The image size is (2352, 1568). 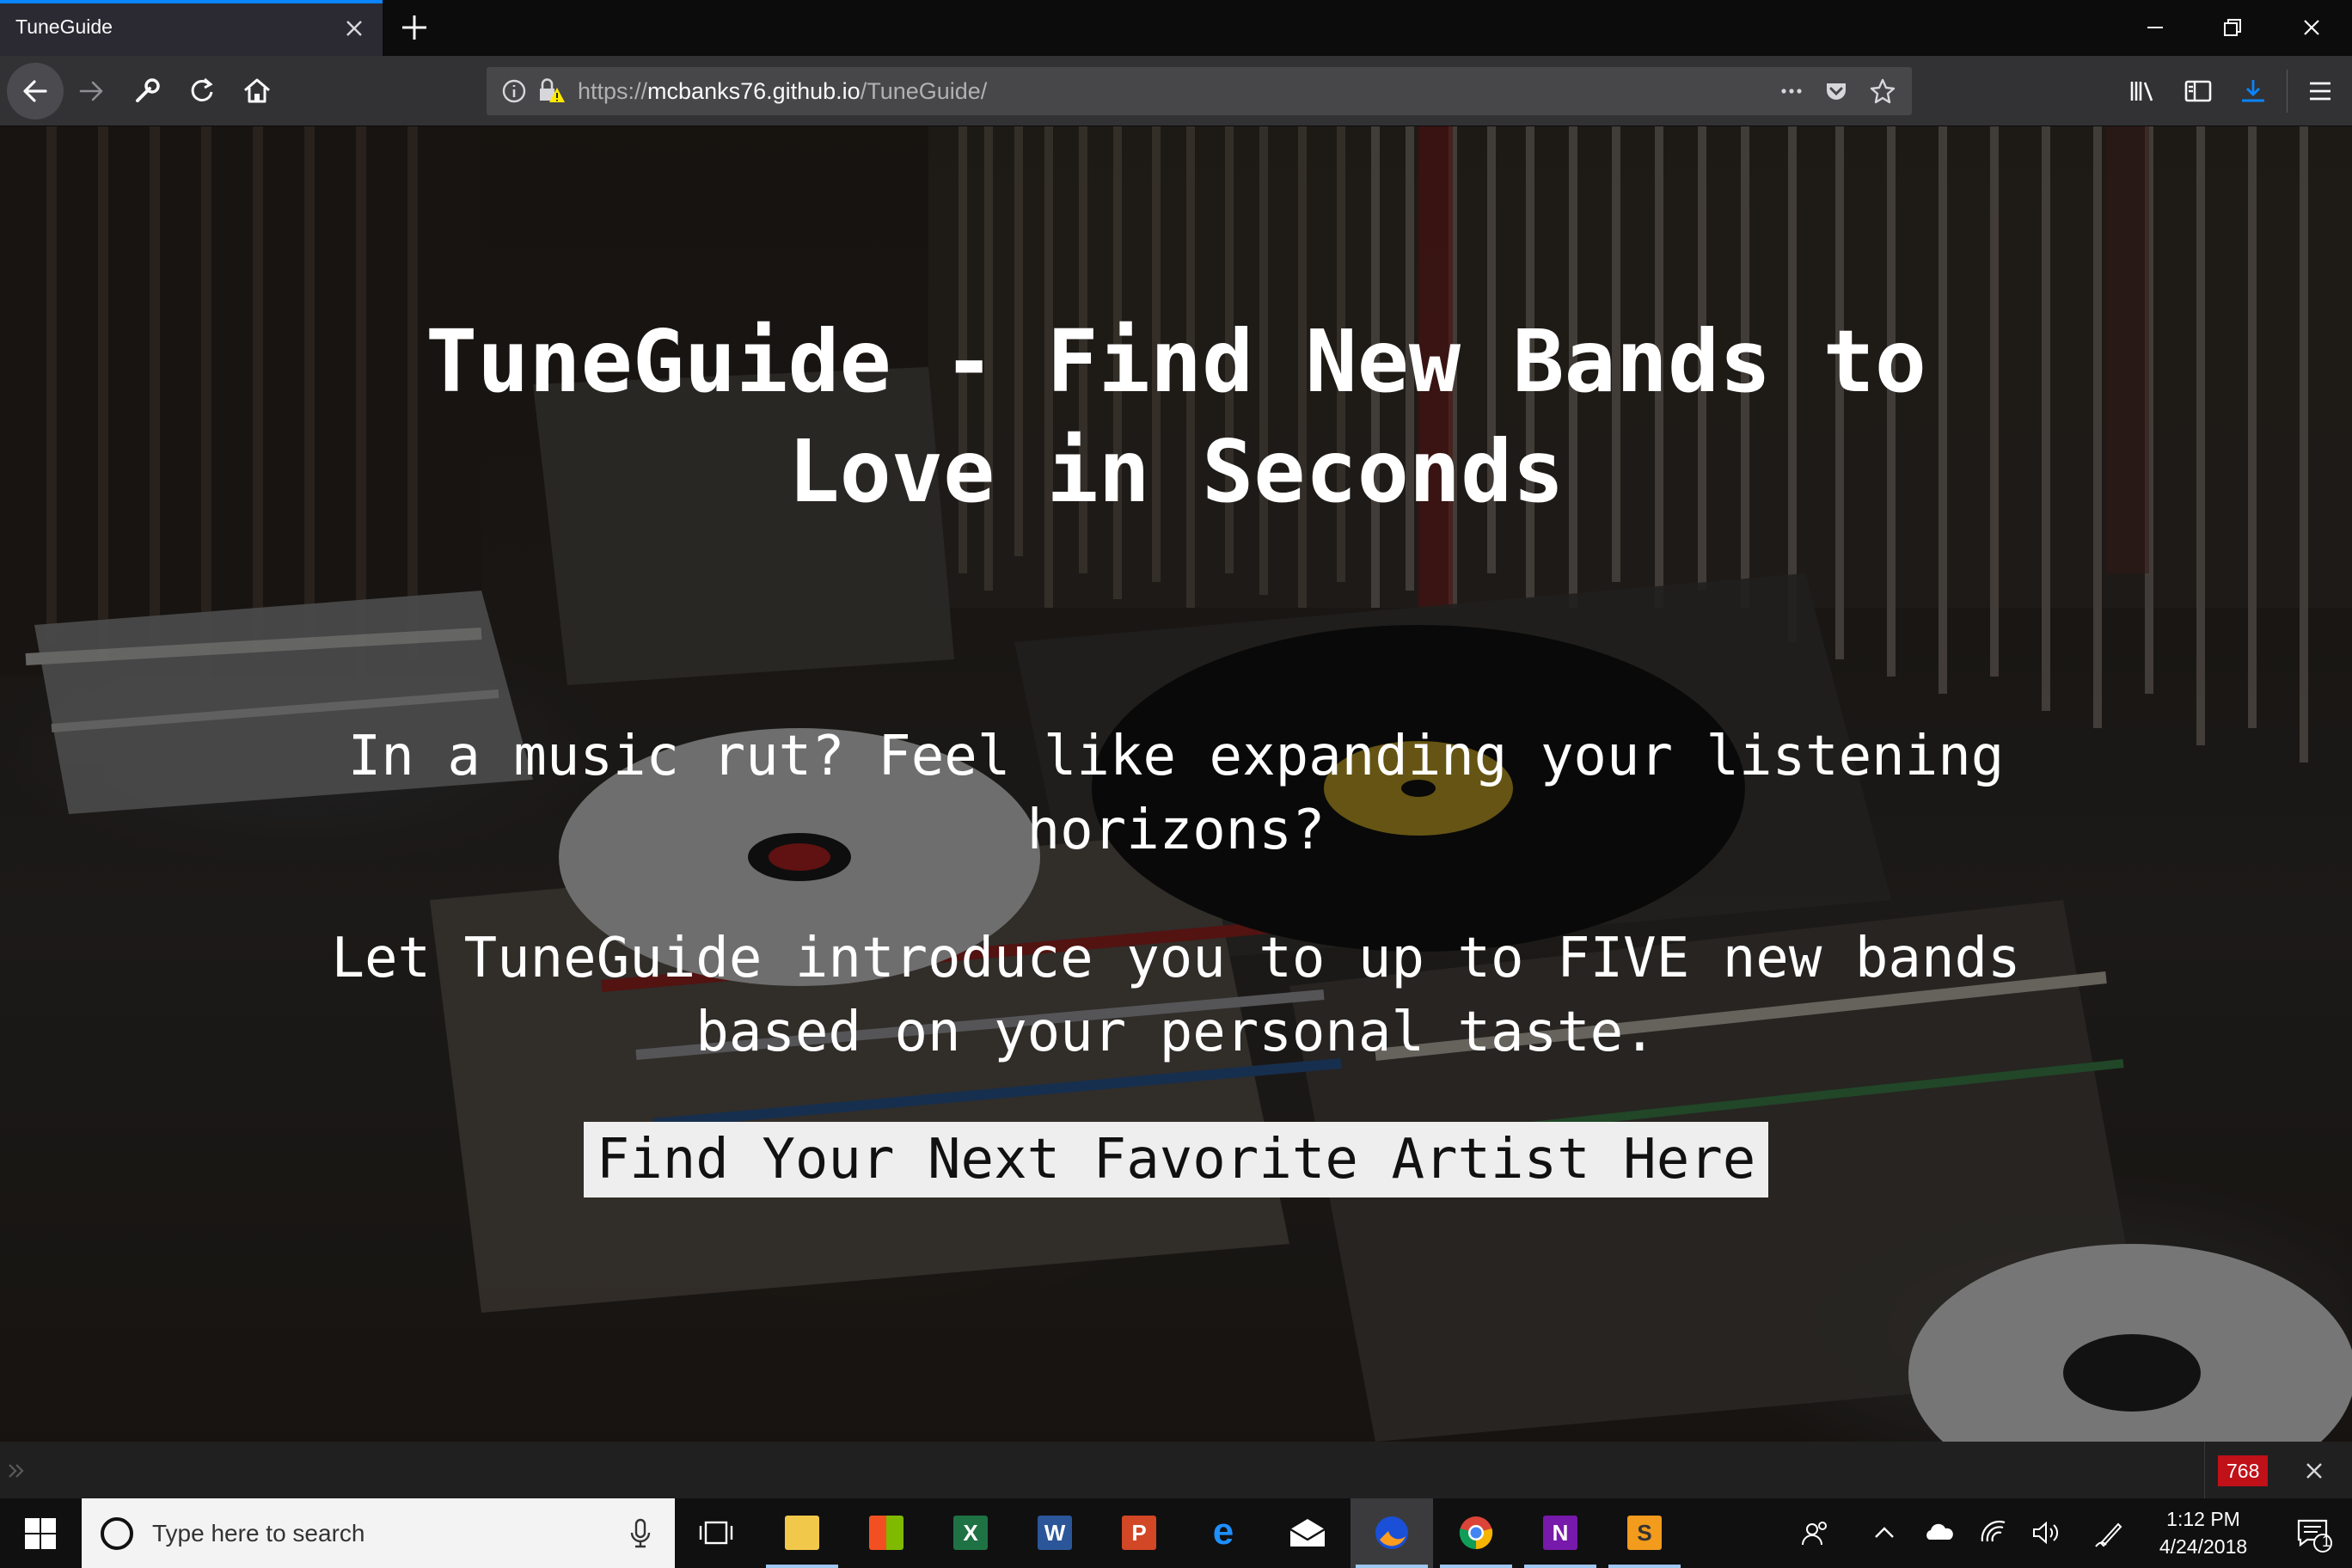 I want to click on minimize-icon, so click(x=2155, y=27).